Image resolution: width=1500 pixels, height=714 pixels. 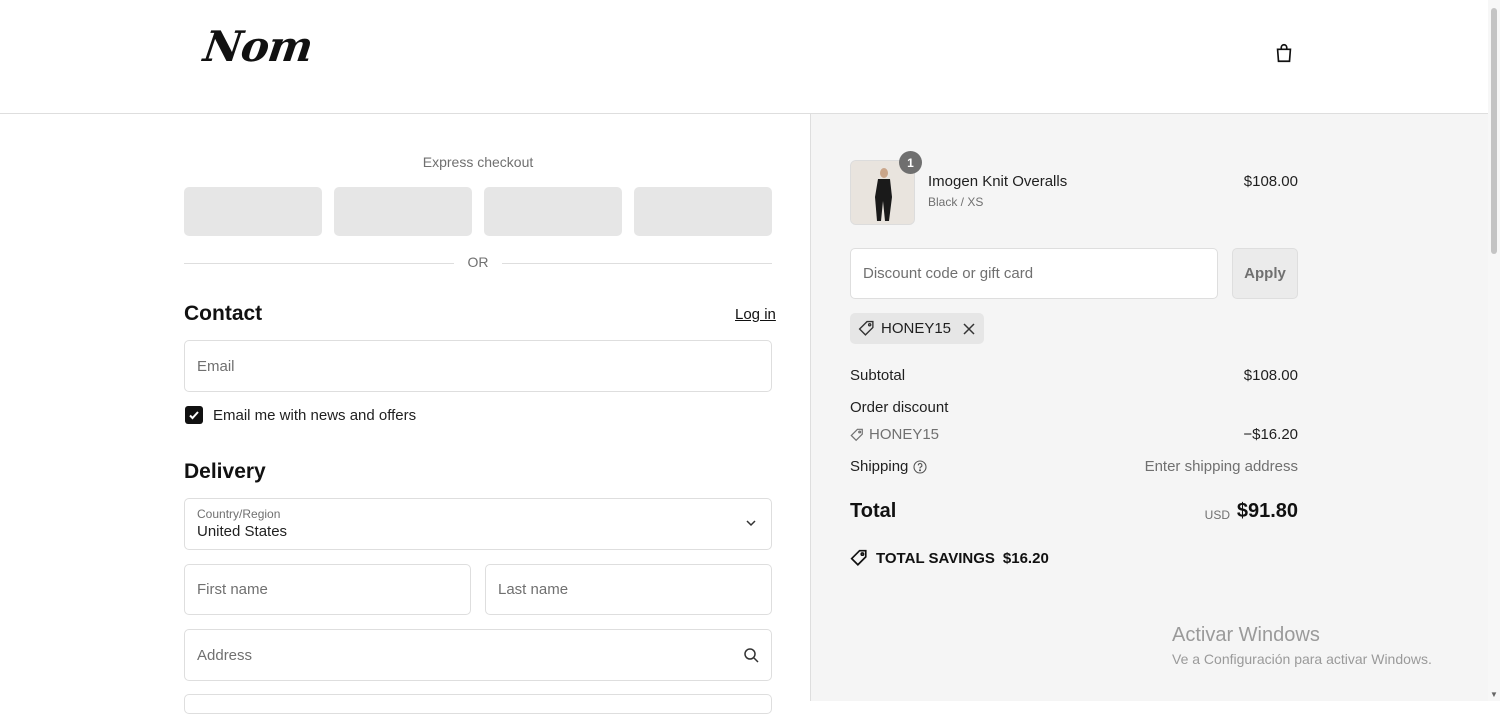 What do you see at coordinates (873, 511) in the screenshot?
I see `total-label: Total` at bounding box center [873, 511].